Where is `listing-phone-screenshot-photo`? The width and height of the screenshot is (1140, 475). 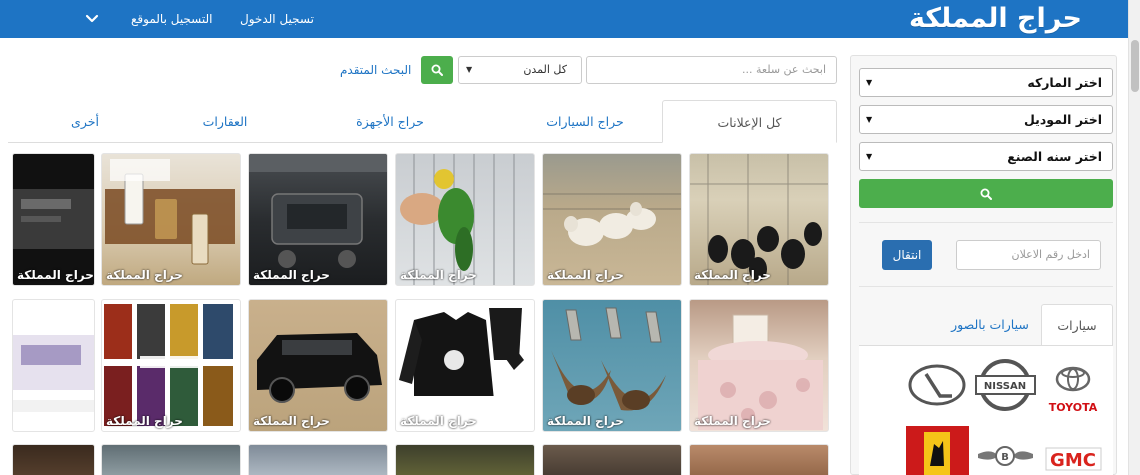 listing-phone-screenshot-photo is located at coordinates (53, 365).